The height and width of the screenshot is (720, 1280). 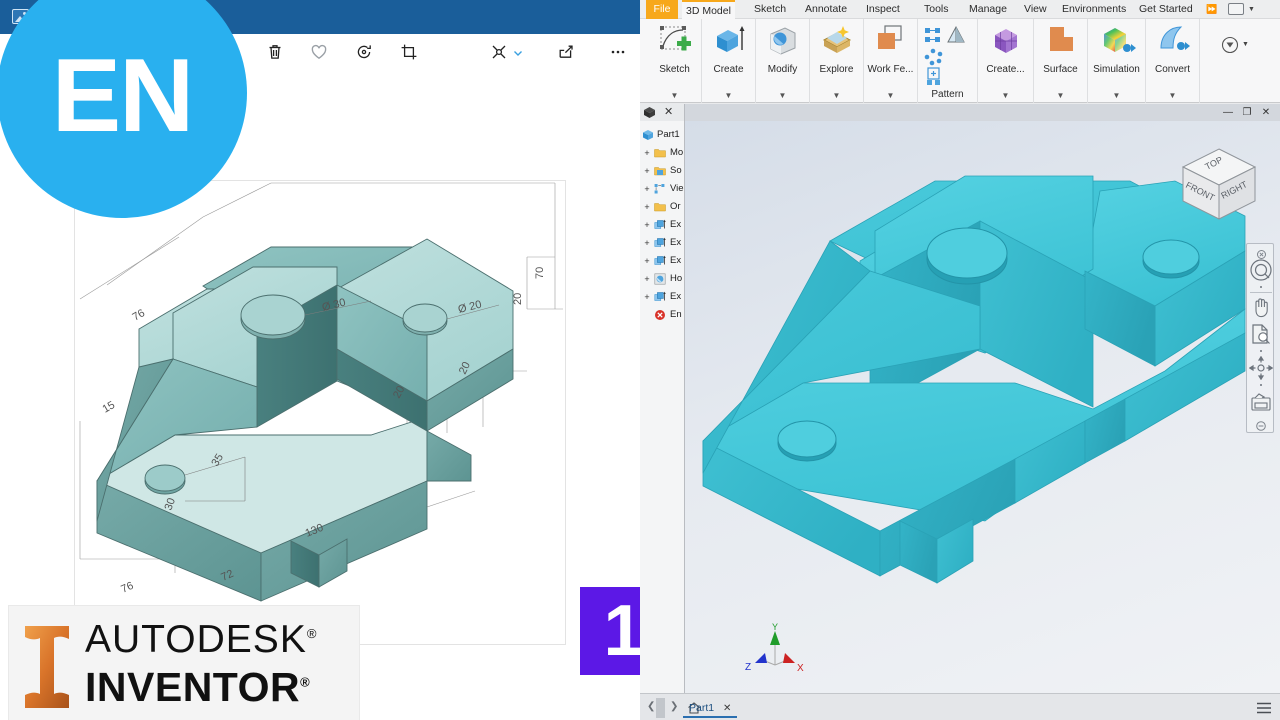 What do you see at coordinates (1261, 370) in the screenshot?
I see `orbit-icon` at bounding box center [1261, 370].